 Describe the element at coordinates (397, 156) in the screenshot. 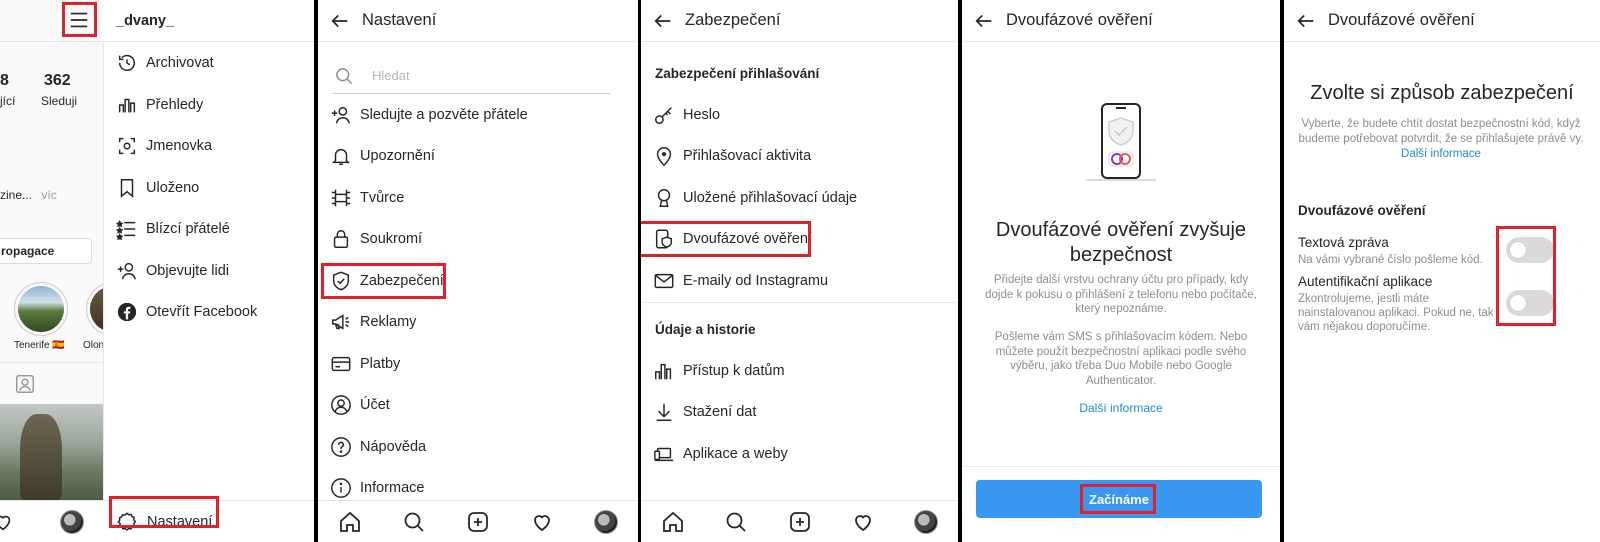

I see `settings-item-label: Upozornění` at that location.